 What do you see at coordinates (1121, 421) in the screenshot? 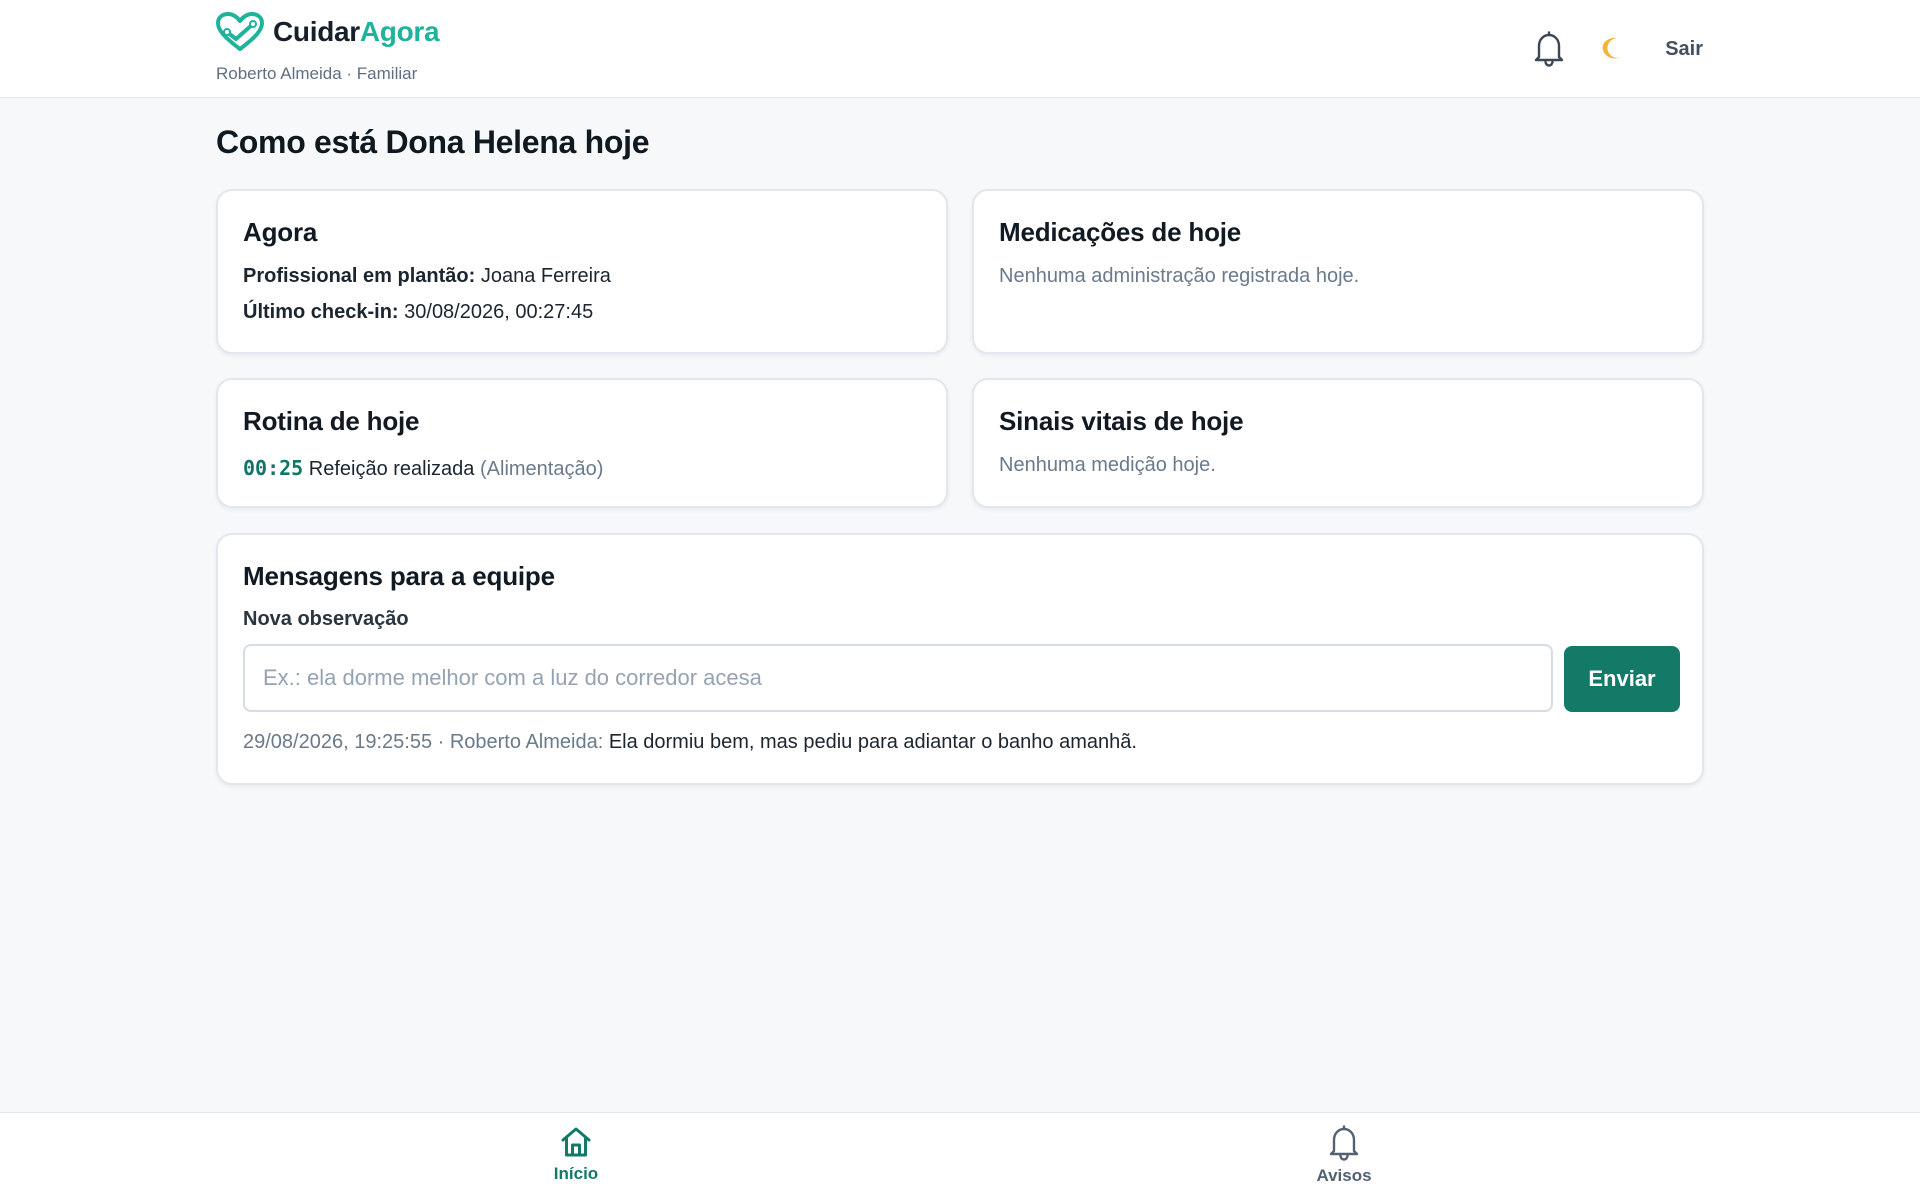
I see `vital-signs-card-title: Sinais vitais de hoje` at bounding box center [1121, 421].